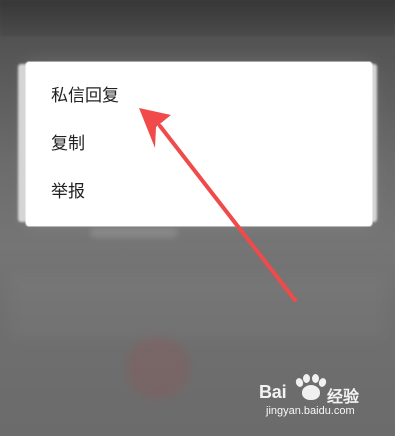 This screenshot has height=436, width=395. Describe the element at coordinates (68, 191) in the screenshot. I see `menu-item-label: 举报` at that location.